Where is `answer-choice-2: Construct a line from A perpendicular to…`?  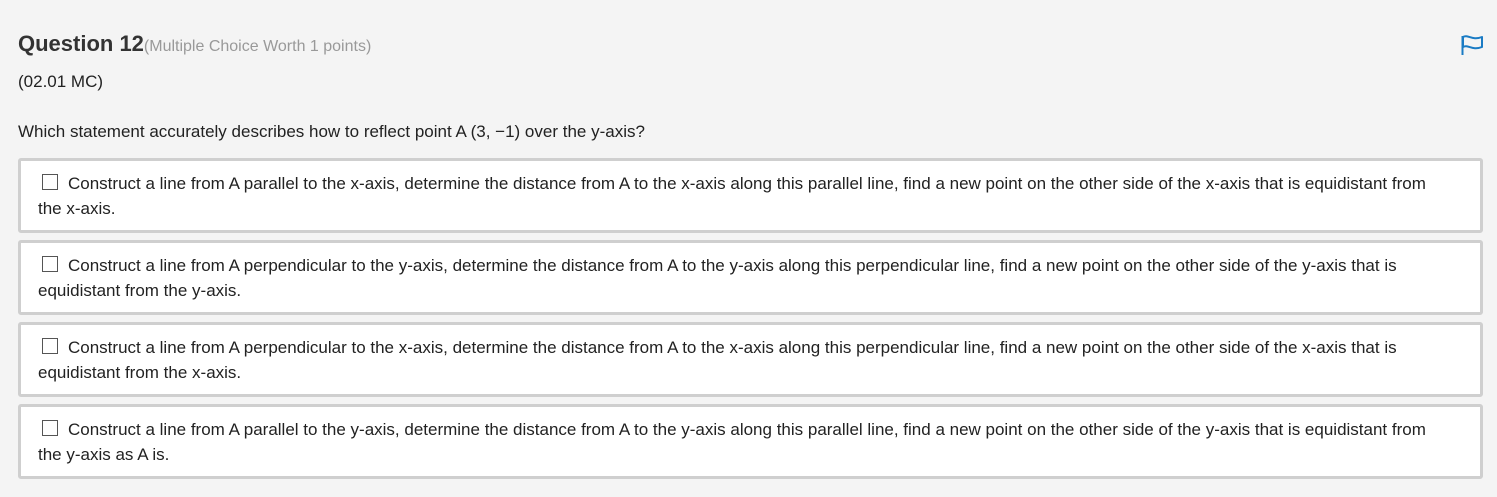
answer-choice-2: Construct a line from A perpendicular to… is located at coordinates (750, 277).